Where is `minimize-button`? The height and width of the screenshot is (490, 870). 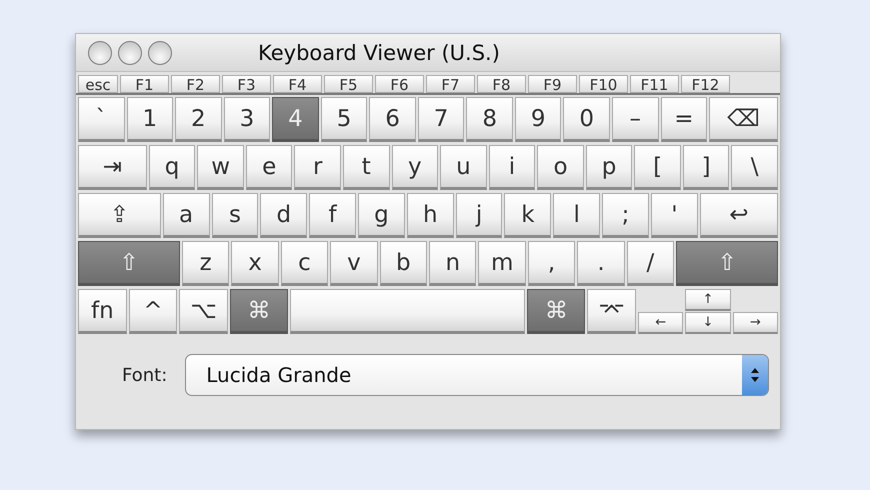 minimize-button is located at coordinates (130, 52).